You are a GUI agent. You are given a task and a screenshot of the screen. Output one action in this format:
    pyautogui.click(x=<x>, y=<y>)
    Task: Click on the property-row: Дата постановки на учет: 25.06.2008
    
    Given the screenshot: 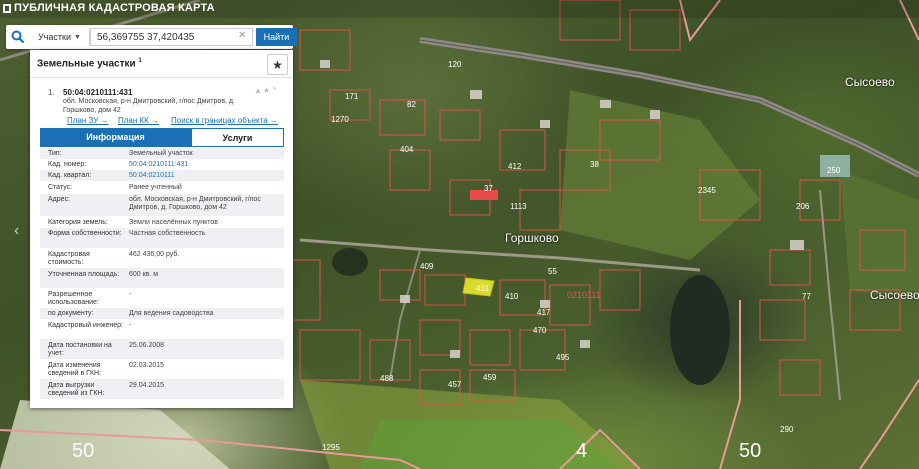 What is the action you would take?
    pyautogui.click(x=162, y=349)
    